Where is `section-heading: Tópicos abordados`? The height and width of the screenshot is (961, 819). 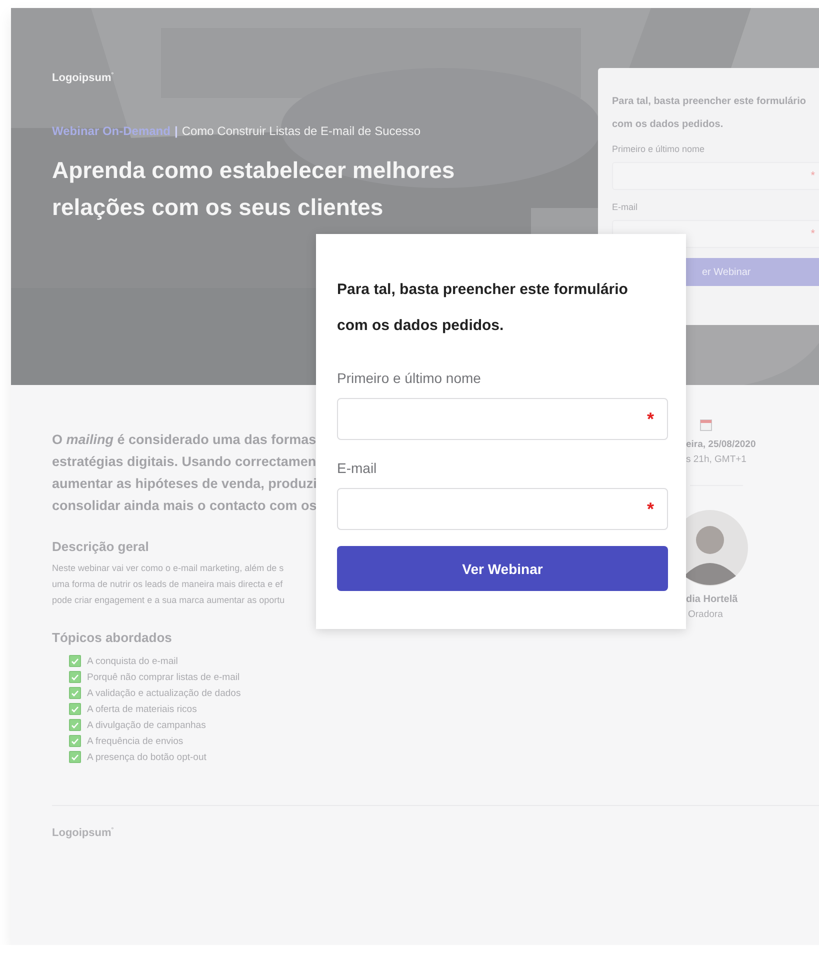 section-heading: Tópicos abordados is located at coordinates (112, 637).